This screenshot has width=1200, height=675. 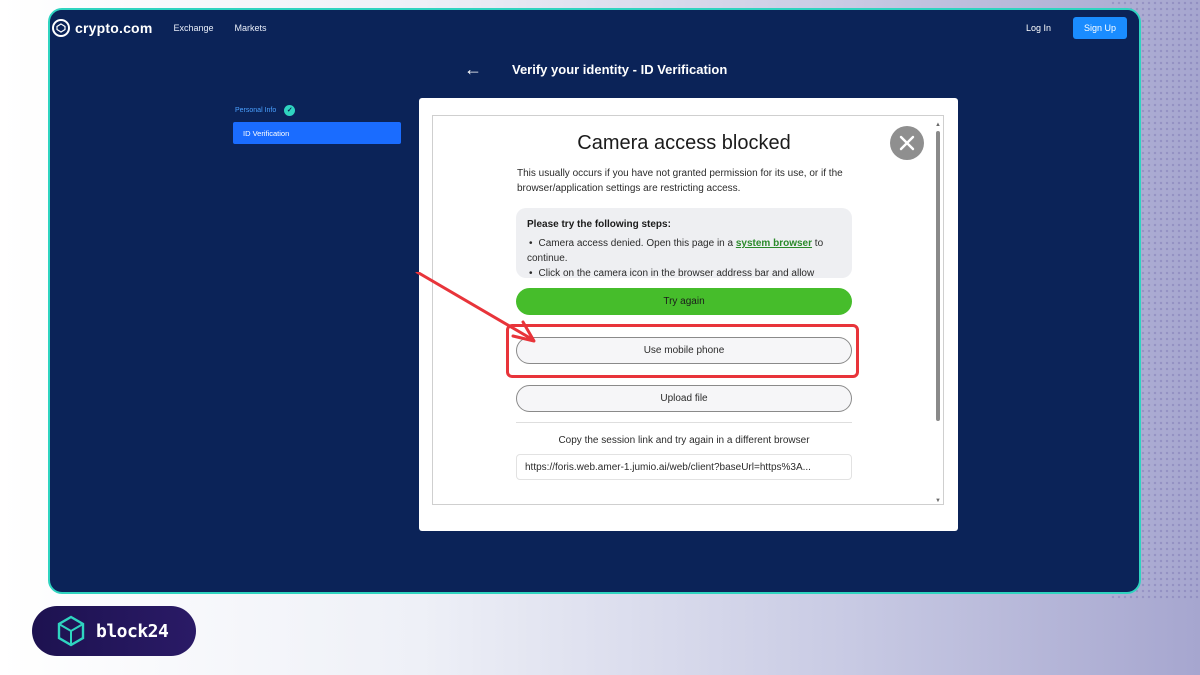 What do you see at coordinates (473, 69) in the screenshot?
I see `arrow-left-icon: ←` at bounding box center [473, 69].